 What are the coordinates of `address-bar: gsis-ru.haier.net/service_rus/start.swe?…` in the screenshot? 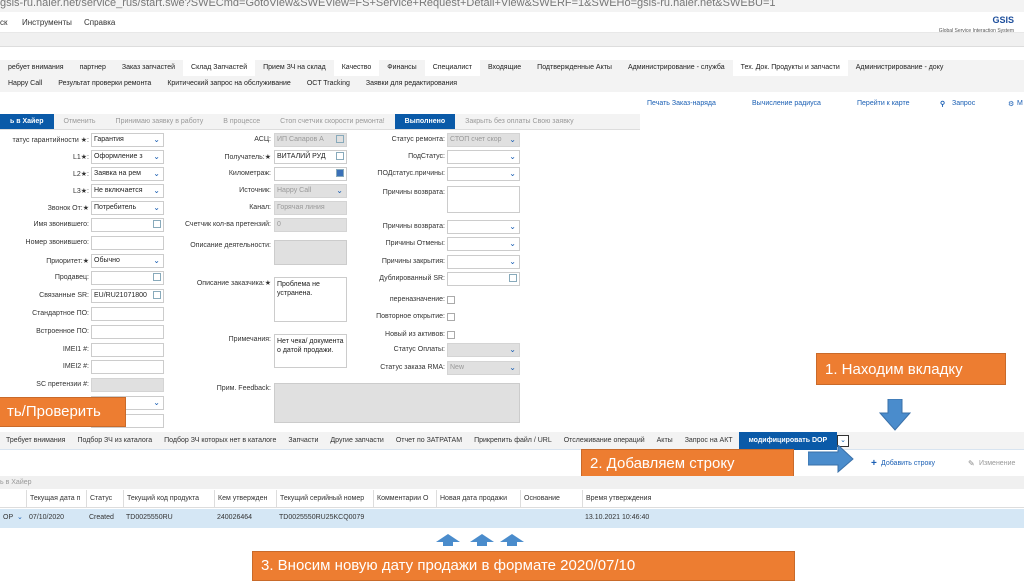 It's located at (512, 6).